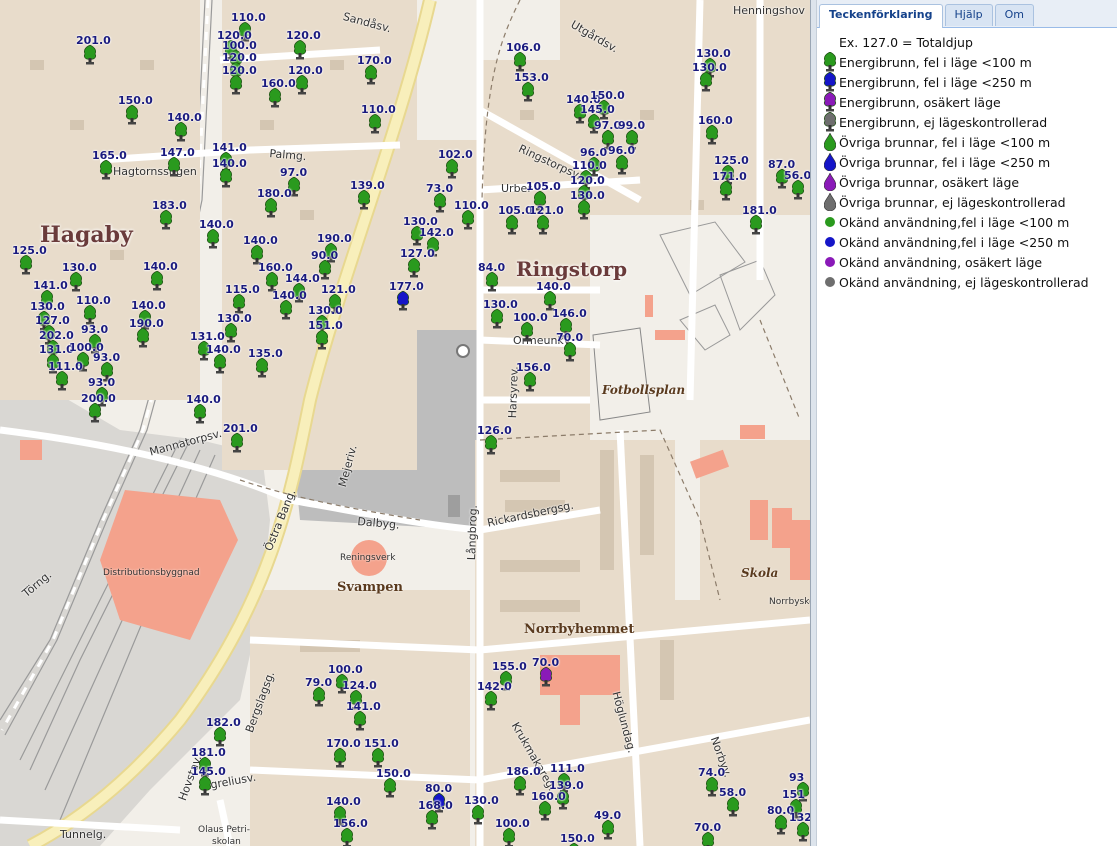 This screenshot has height=846, width=1117. I want to click on tab-legend: Teckenförklaring, so click(881, 16).